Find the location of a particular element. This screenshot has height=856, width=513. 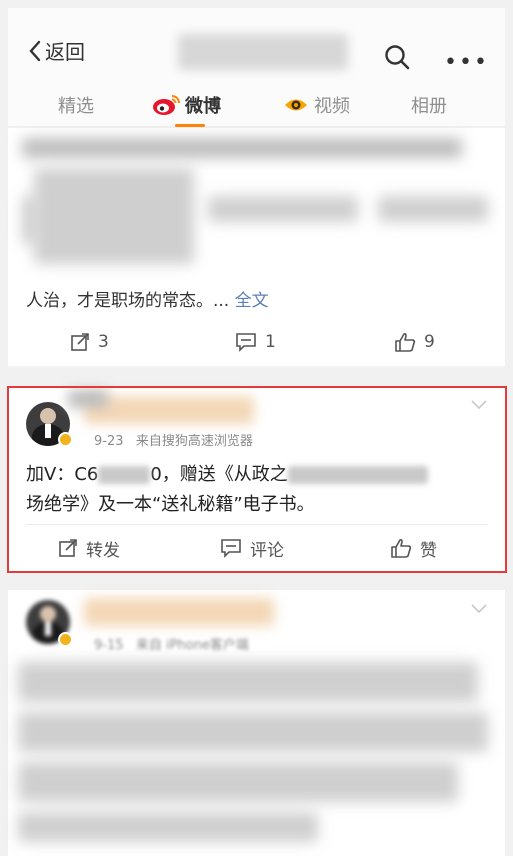

post-meta: 9-15 来自 iPhone客户端 is located at coordinates (171, 643).